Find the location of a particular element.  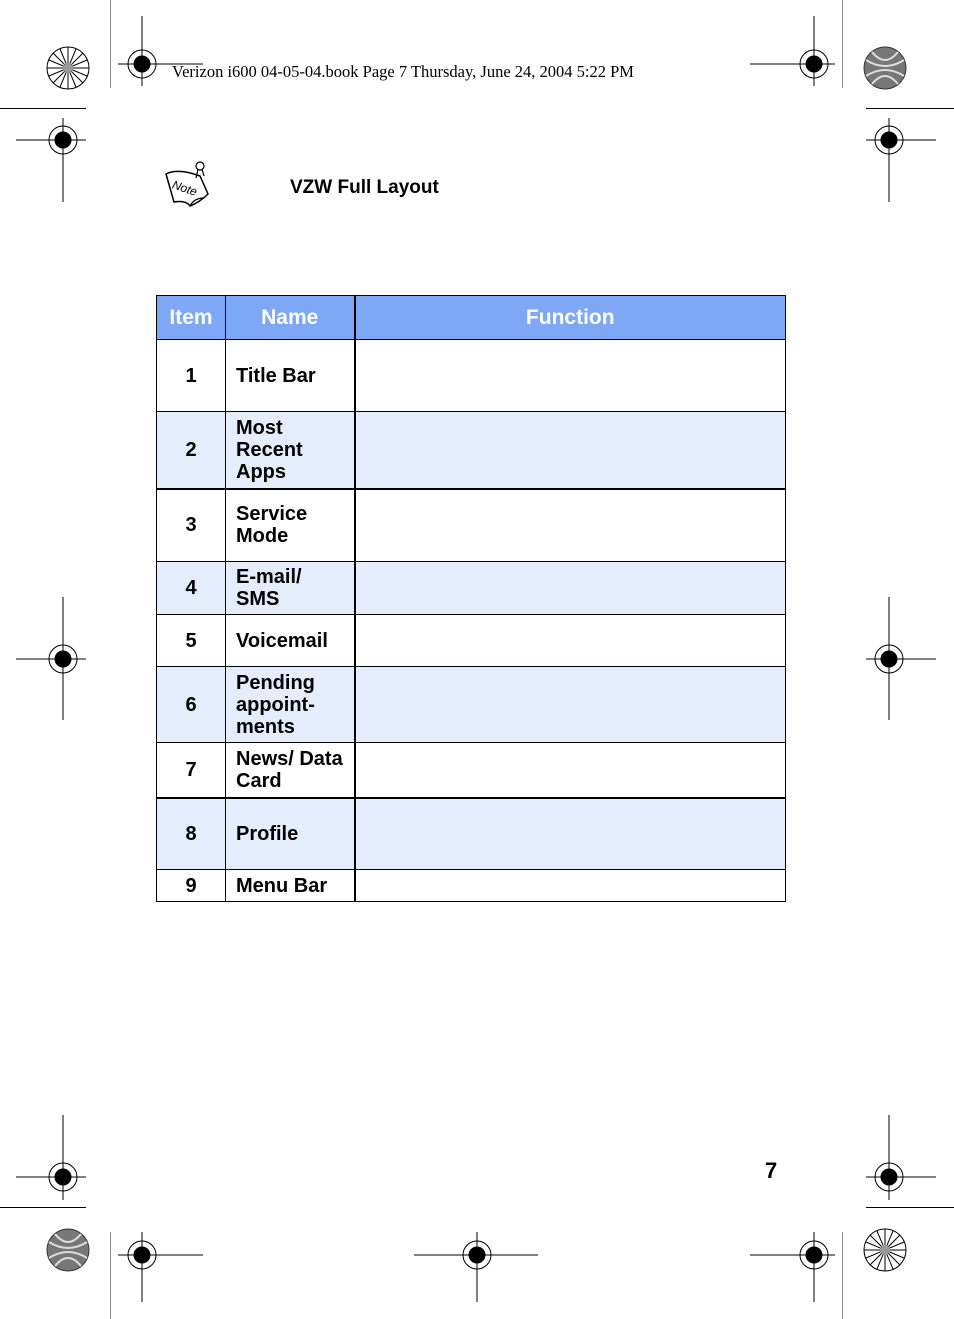

table-row: 5 Voicemail is located at coordinates (471, 640).